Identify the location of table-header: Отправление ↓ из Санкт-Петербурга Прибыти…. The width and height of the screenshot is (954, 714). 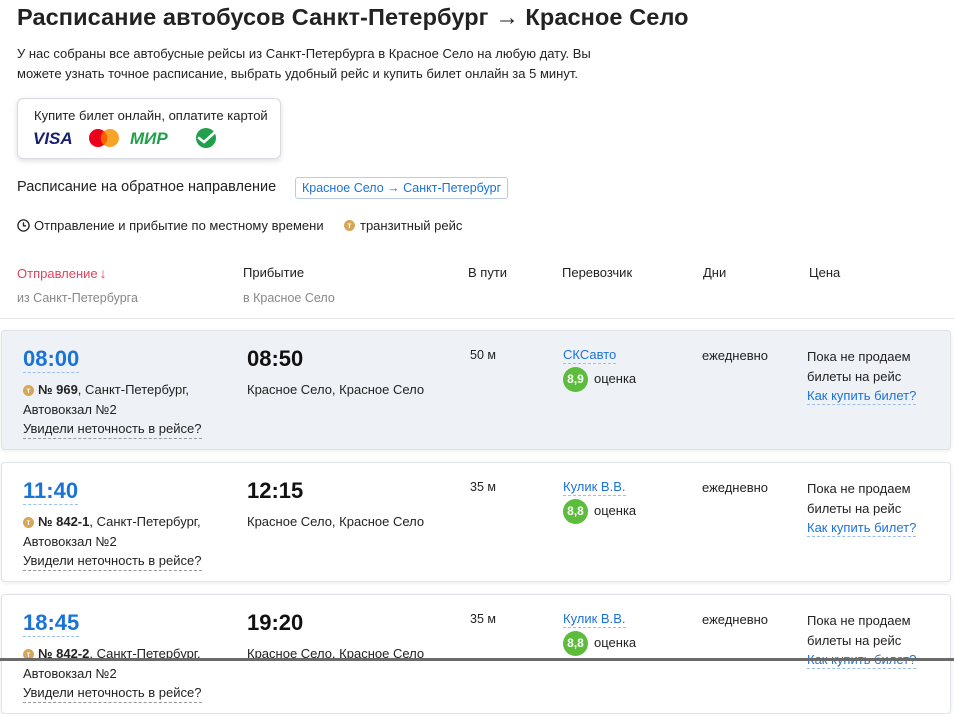
(477, 290).